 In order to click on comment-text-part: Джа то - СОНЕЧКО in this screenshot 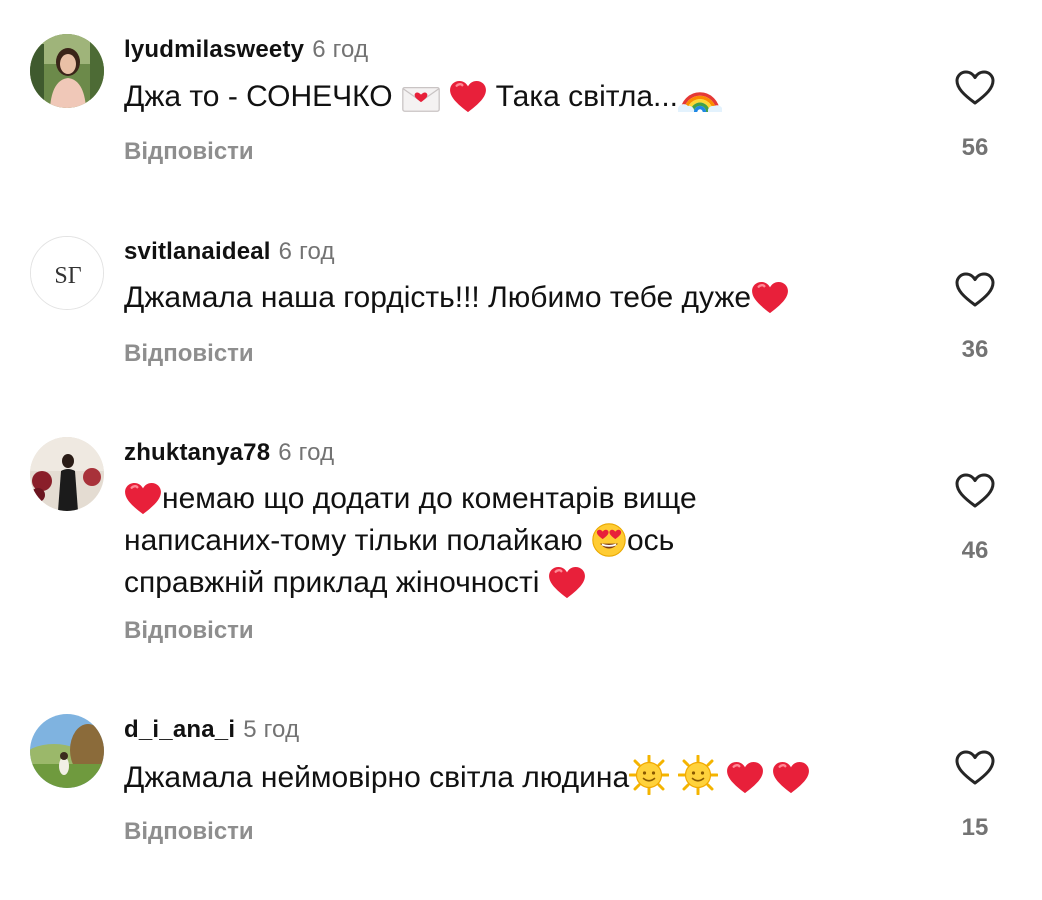, I will do `click(258, 96)`.